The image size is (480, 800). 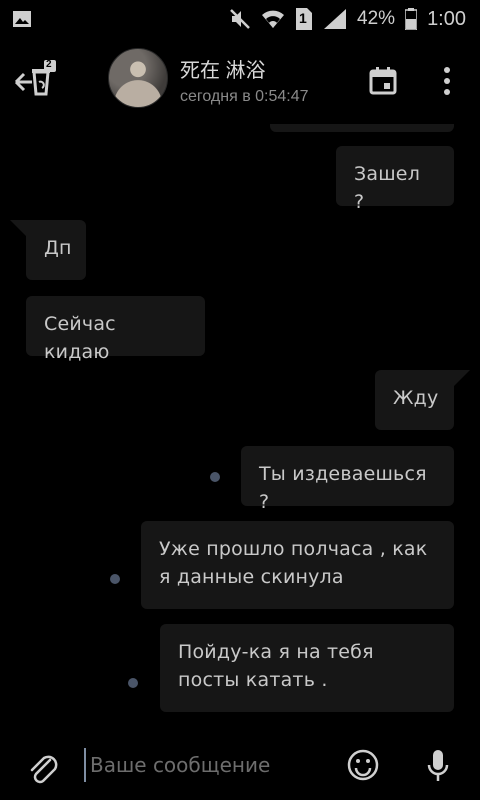 I want to click on message-bubble-incoming: Сейчас кидаю, so click(x=115, y=329).